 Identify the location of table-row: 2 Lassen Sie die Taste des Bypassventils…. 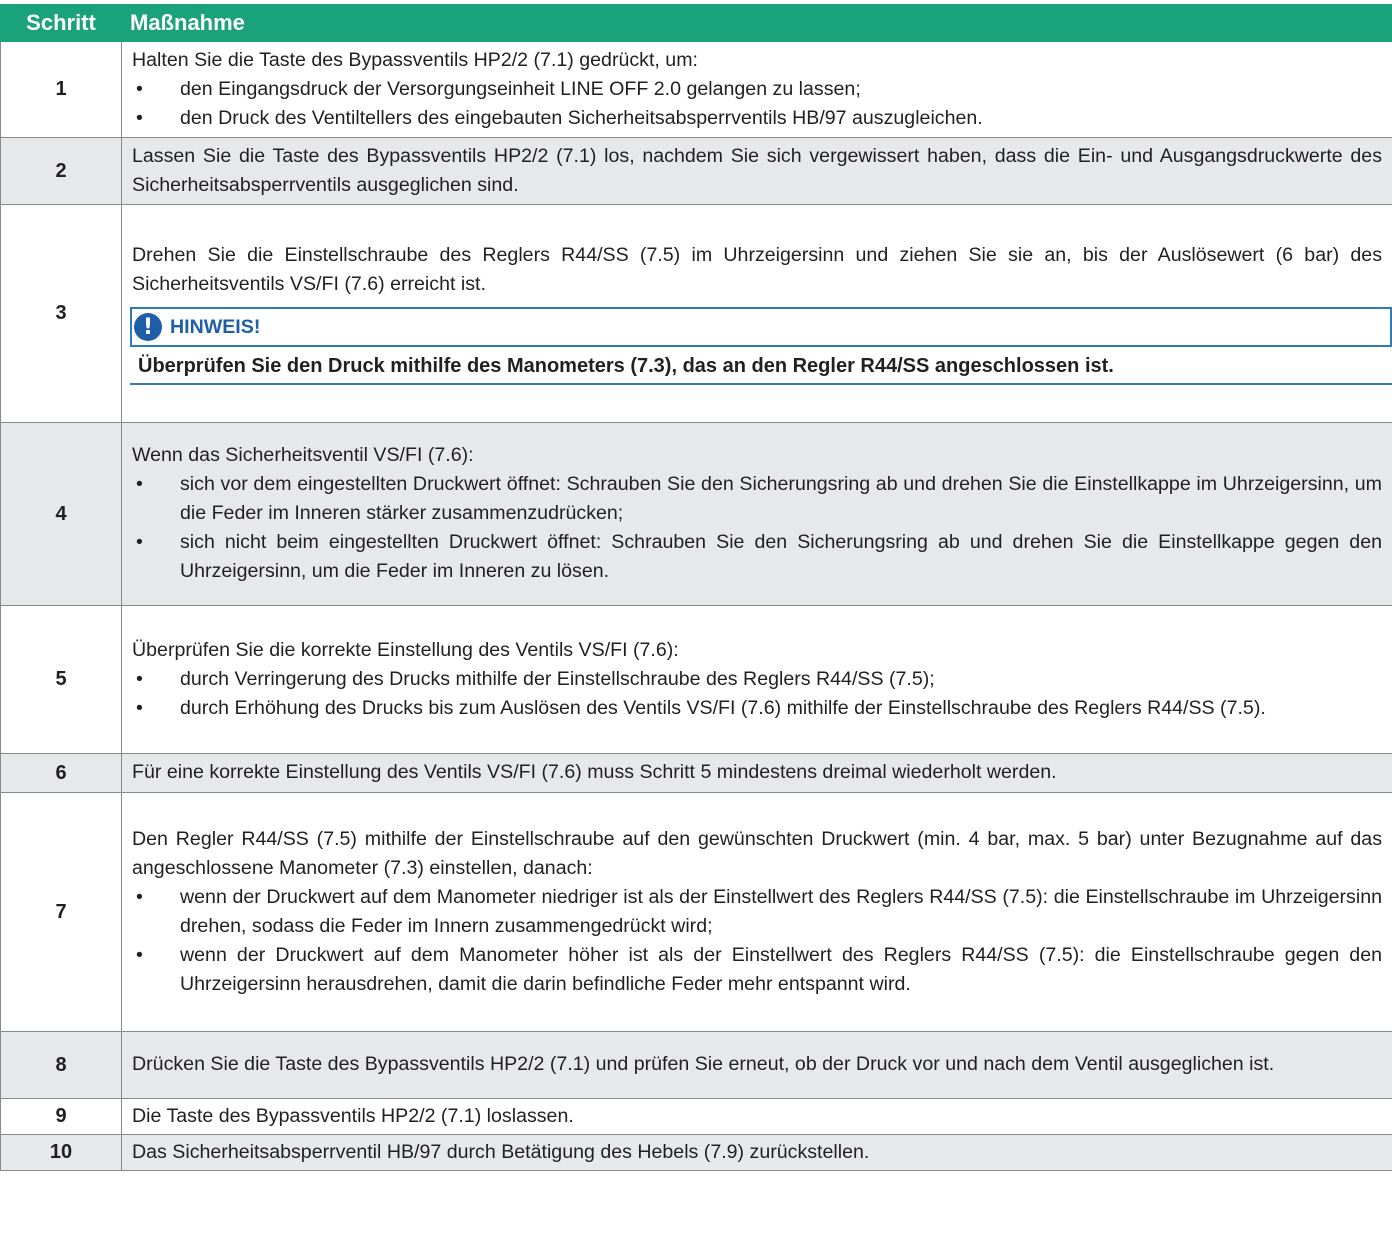
(696, 171).